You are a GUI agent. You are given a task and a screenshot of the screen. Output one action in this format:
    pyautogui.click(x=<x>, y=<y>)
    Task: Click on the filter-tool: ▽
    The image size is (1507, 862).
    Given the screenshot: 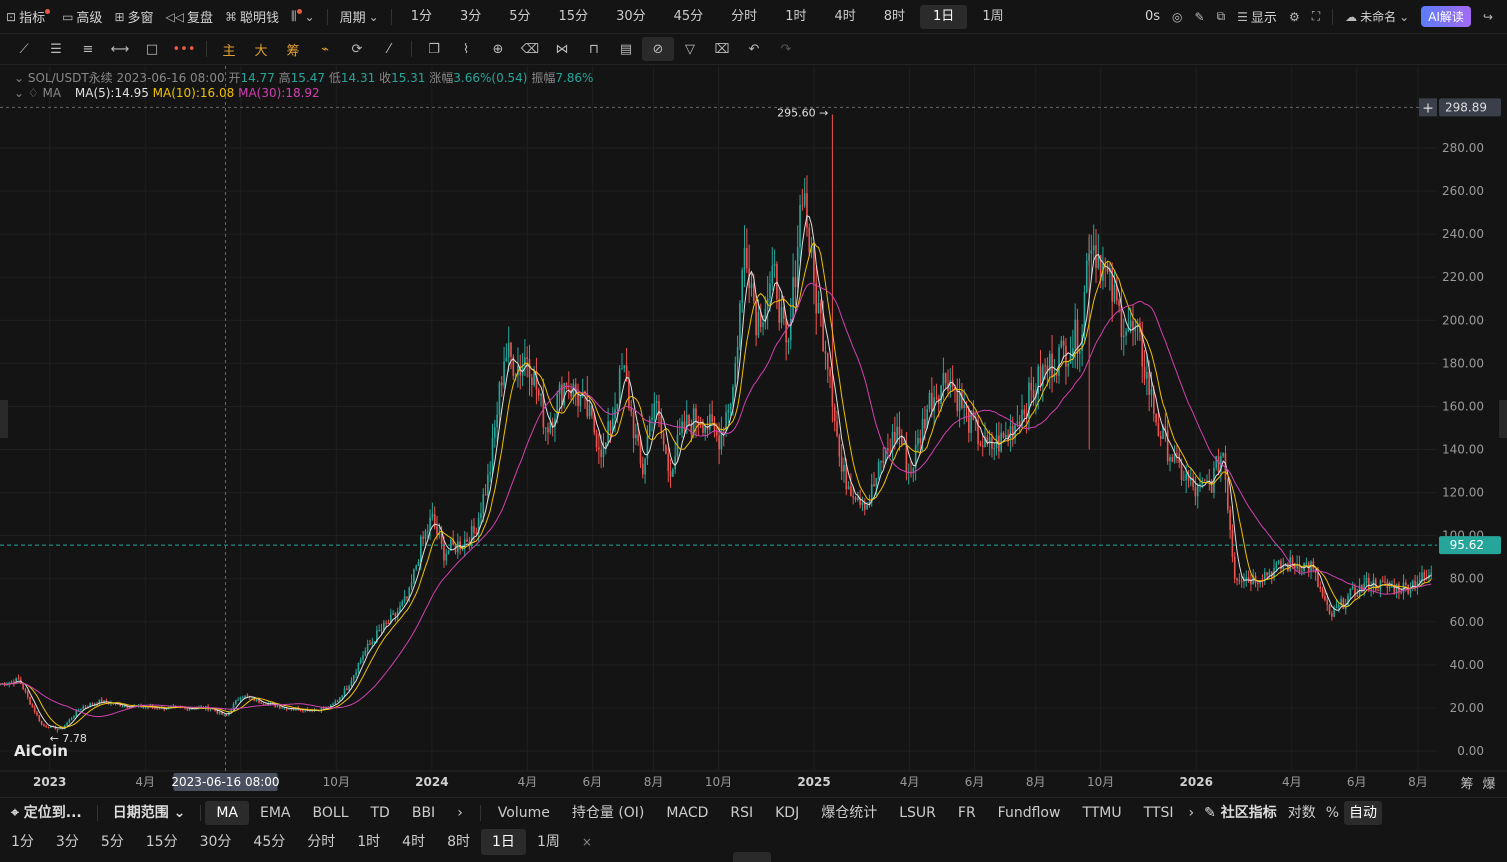 What is the action you would take?
    pyautogui.click(x=690, y=49)
    